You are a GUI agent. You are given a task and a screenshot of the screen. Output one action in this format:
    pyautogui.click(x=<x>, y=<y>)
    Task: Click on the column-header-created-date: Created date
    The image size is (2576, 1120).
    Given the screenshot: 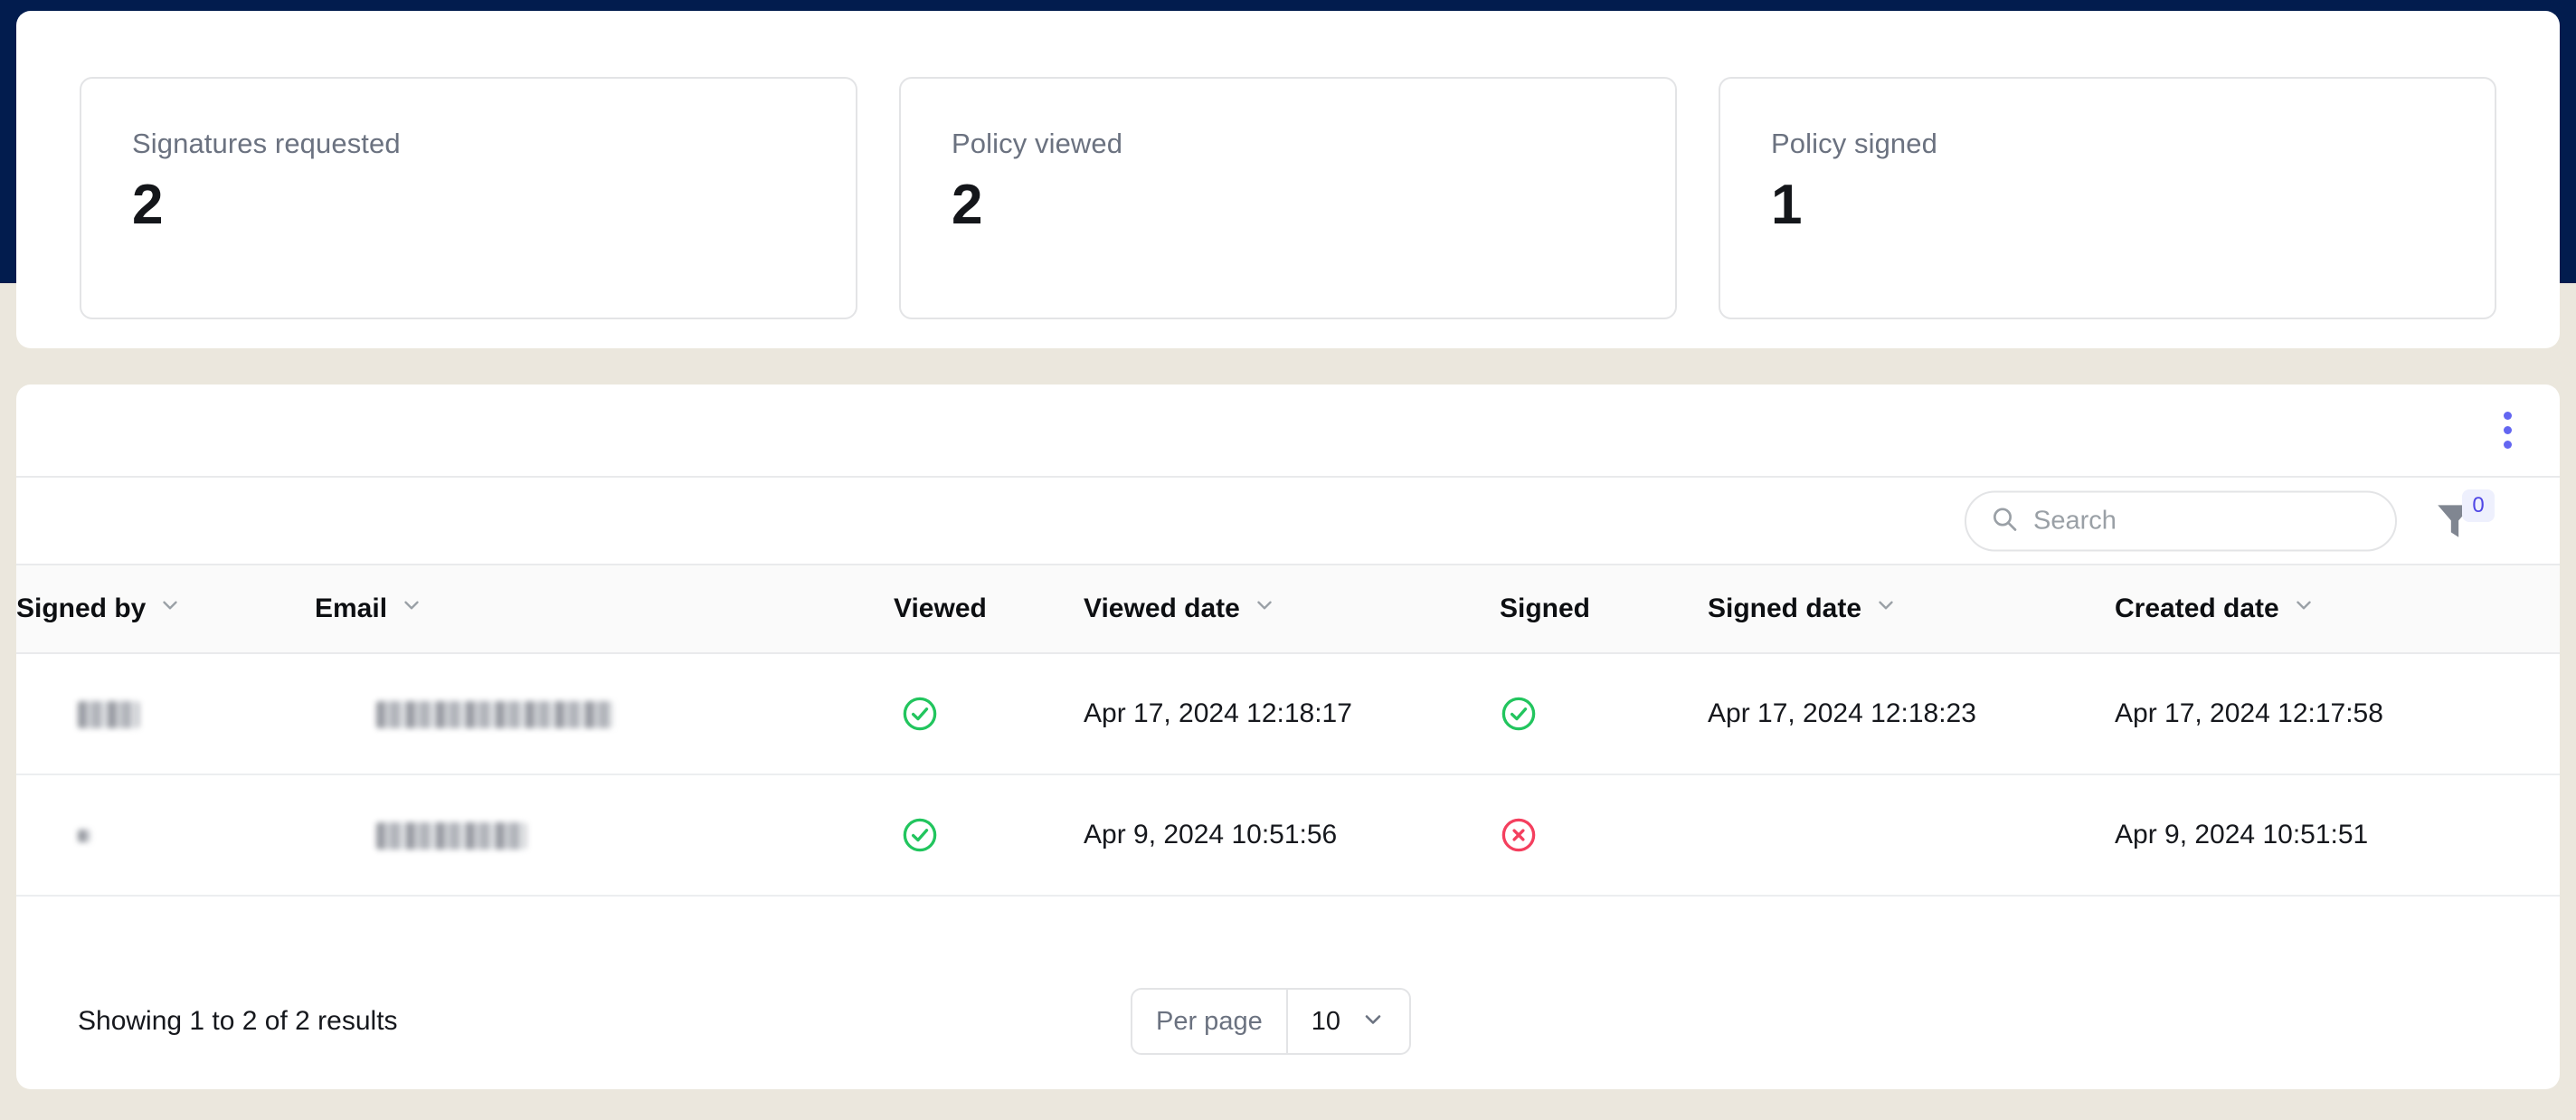 What is the action you would take?
    pyautogui.click(x=2338, y=609)
    